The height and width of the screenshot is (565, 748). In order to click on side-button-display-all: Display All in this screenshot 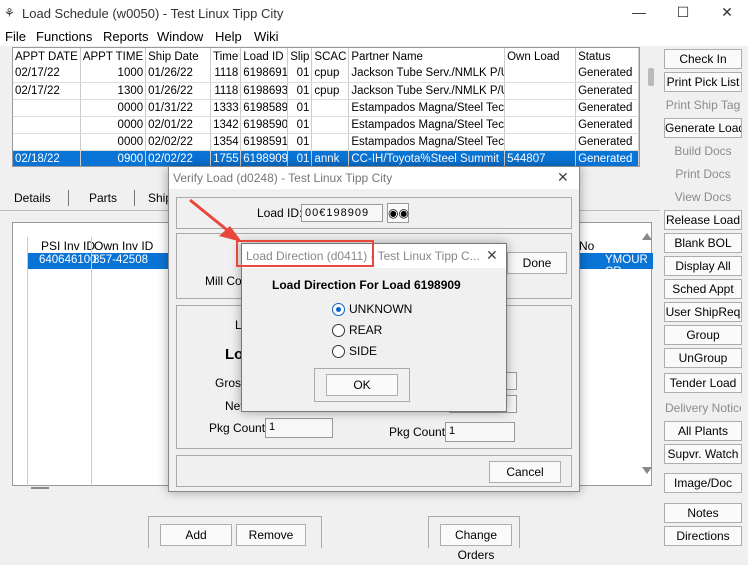, I will do `click(703, 266)`.